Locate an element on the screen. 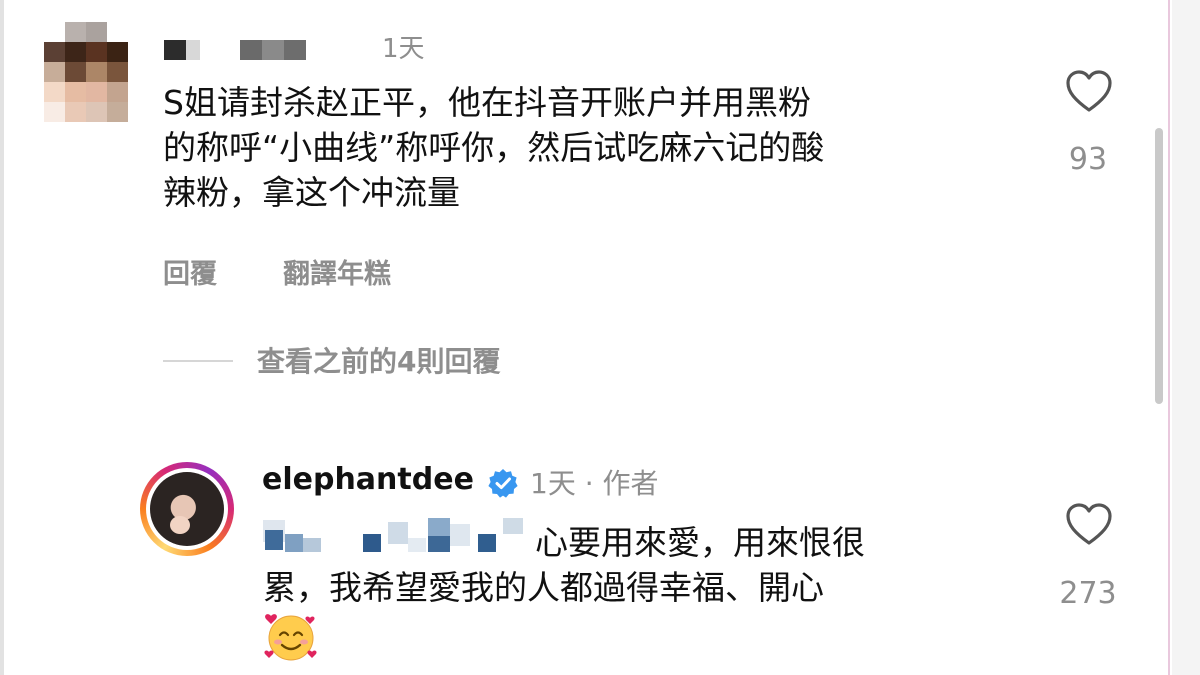 The width and height of the screenshot is (1200, 675). comment-time: 1天 is located at coordinates (403, 49).